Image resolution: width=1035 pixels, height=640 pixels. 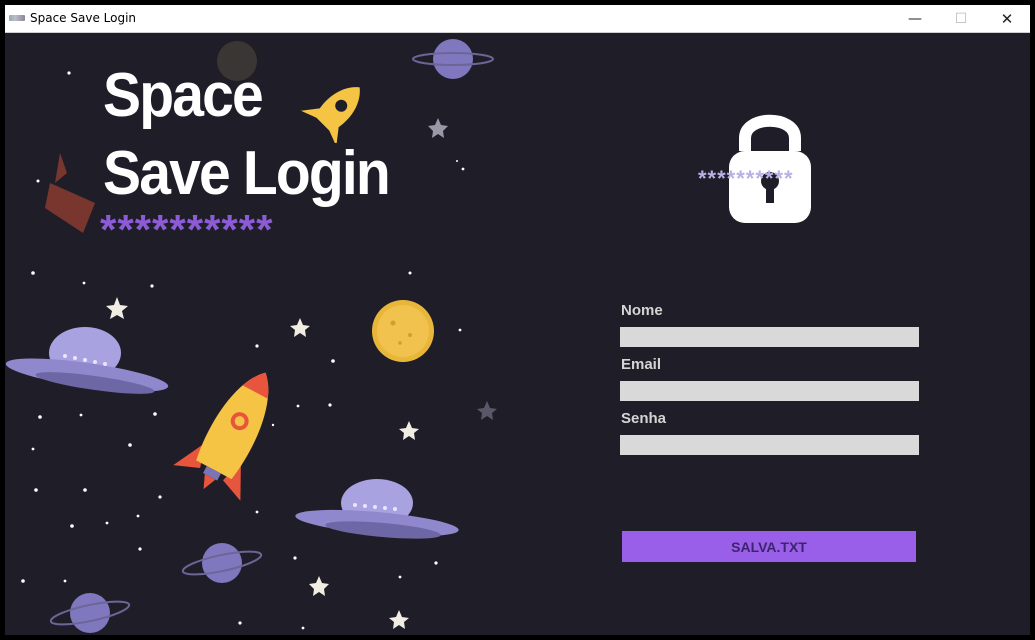 What do you see at coordinates (769, 546) in the screenshot?
I see `save-button: SALVA.TXT` at bounding box center [769, 546].